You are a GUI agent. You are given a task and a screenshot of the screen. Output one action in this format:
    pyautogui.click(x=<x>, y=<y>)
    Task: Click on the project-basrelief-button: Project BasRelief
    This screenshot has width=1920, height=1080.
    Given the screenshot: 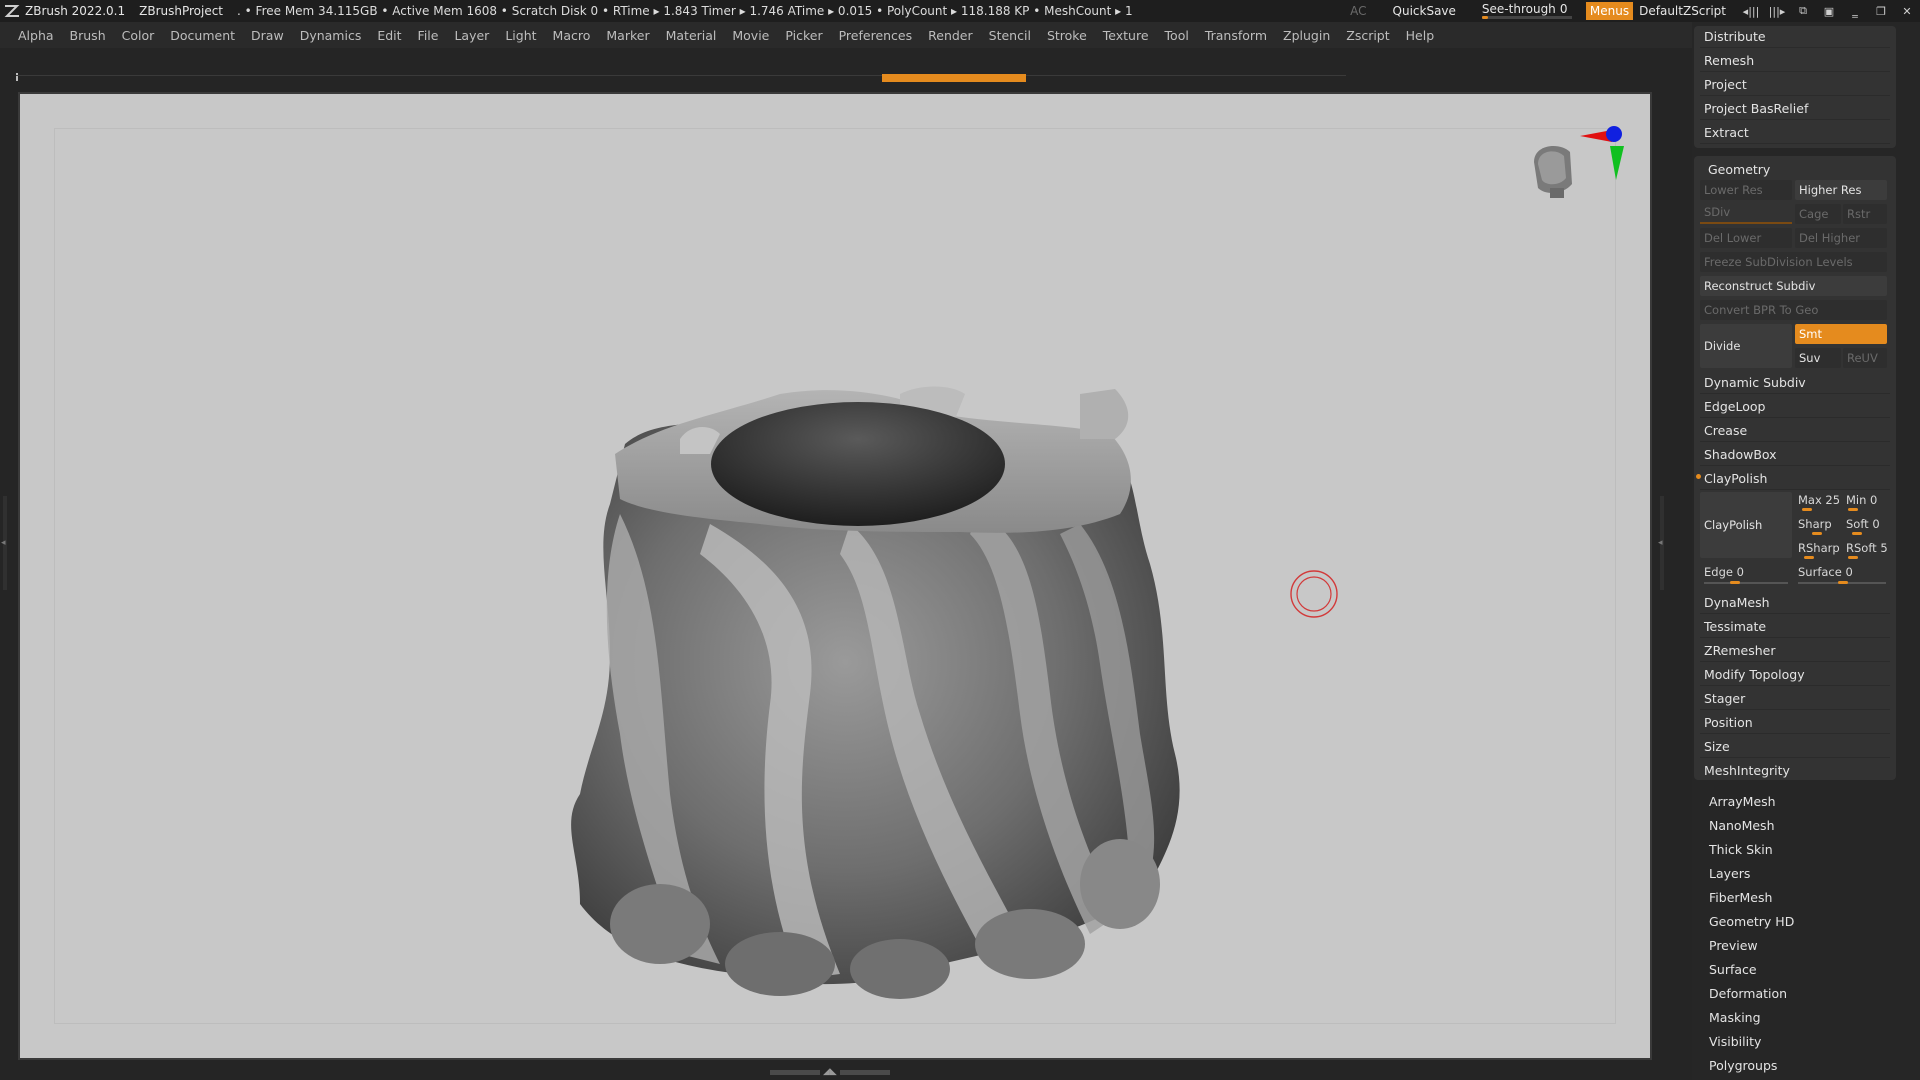 What is the action you would take?
    pyautogui.click(x=1795, y=109)
    